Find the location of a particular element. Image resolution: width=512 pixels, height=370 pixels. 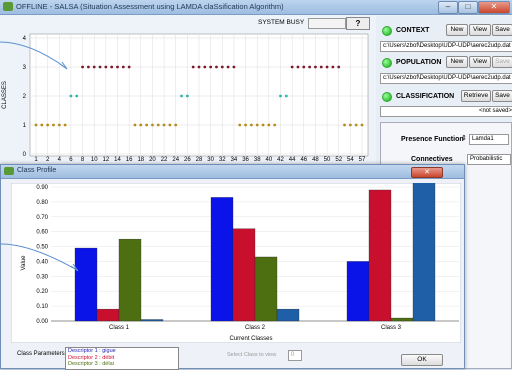

close-button: ✕ is located at coordinates (494, 7).